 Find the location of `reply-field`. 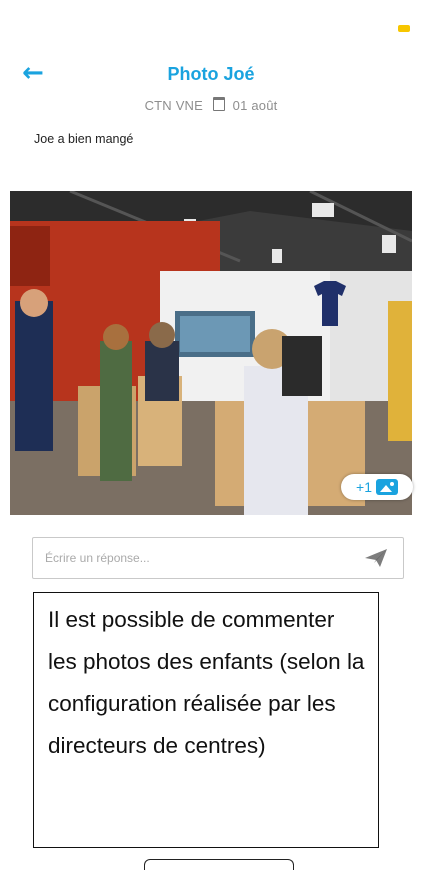

reply-field is located at coordinates (218, 558).